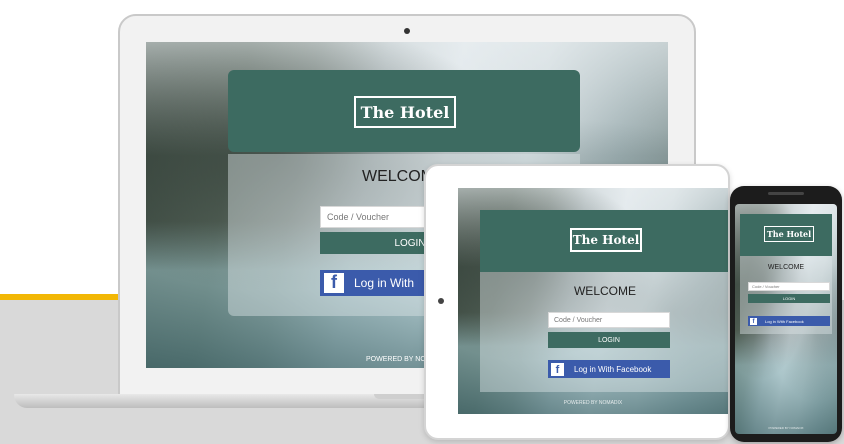 The image size is (844, 444). I want to click on accent-line, so click(60, 297).